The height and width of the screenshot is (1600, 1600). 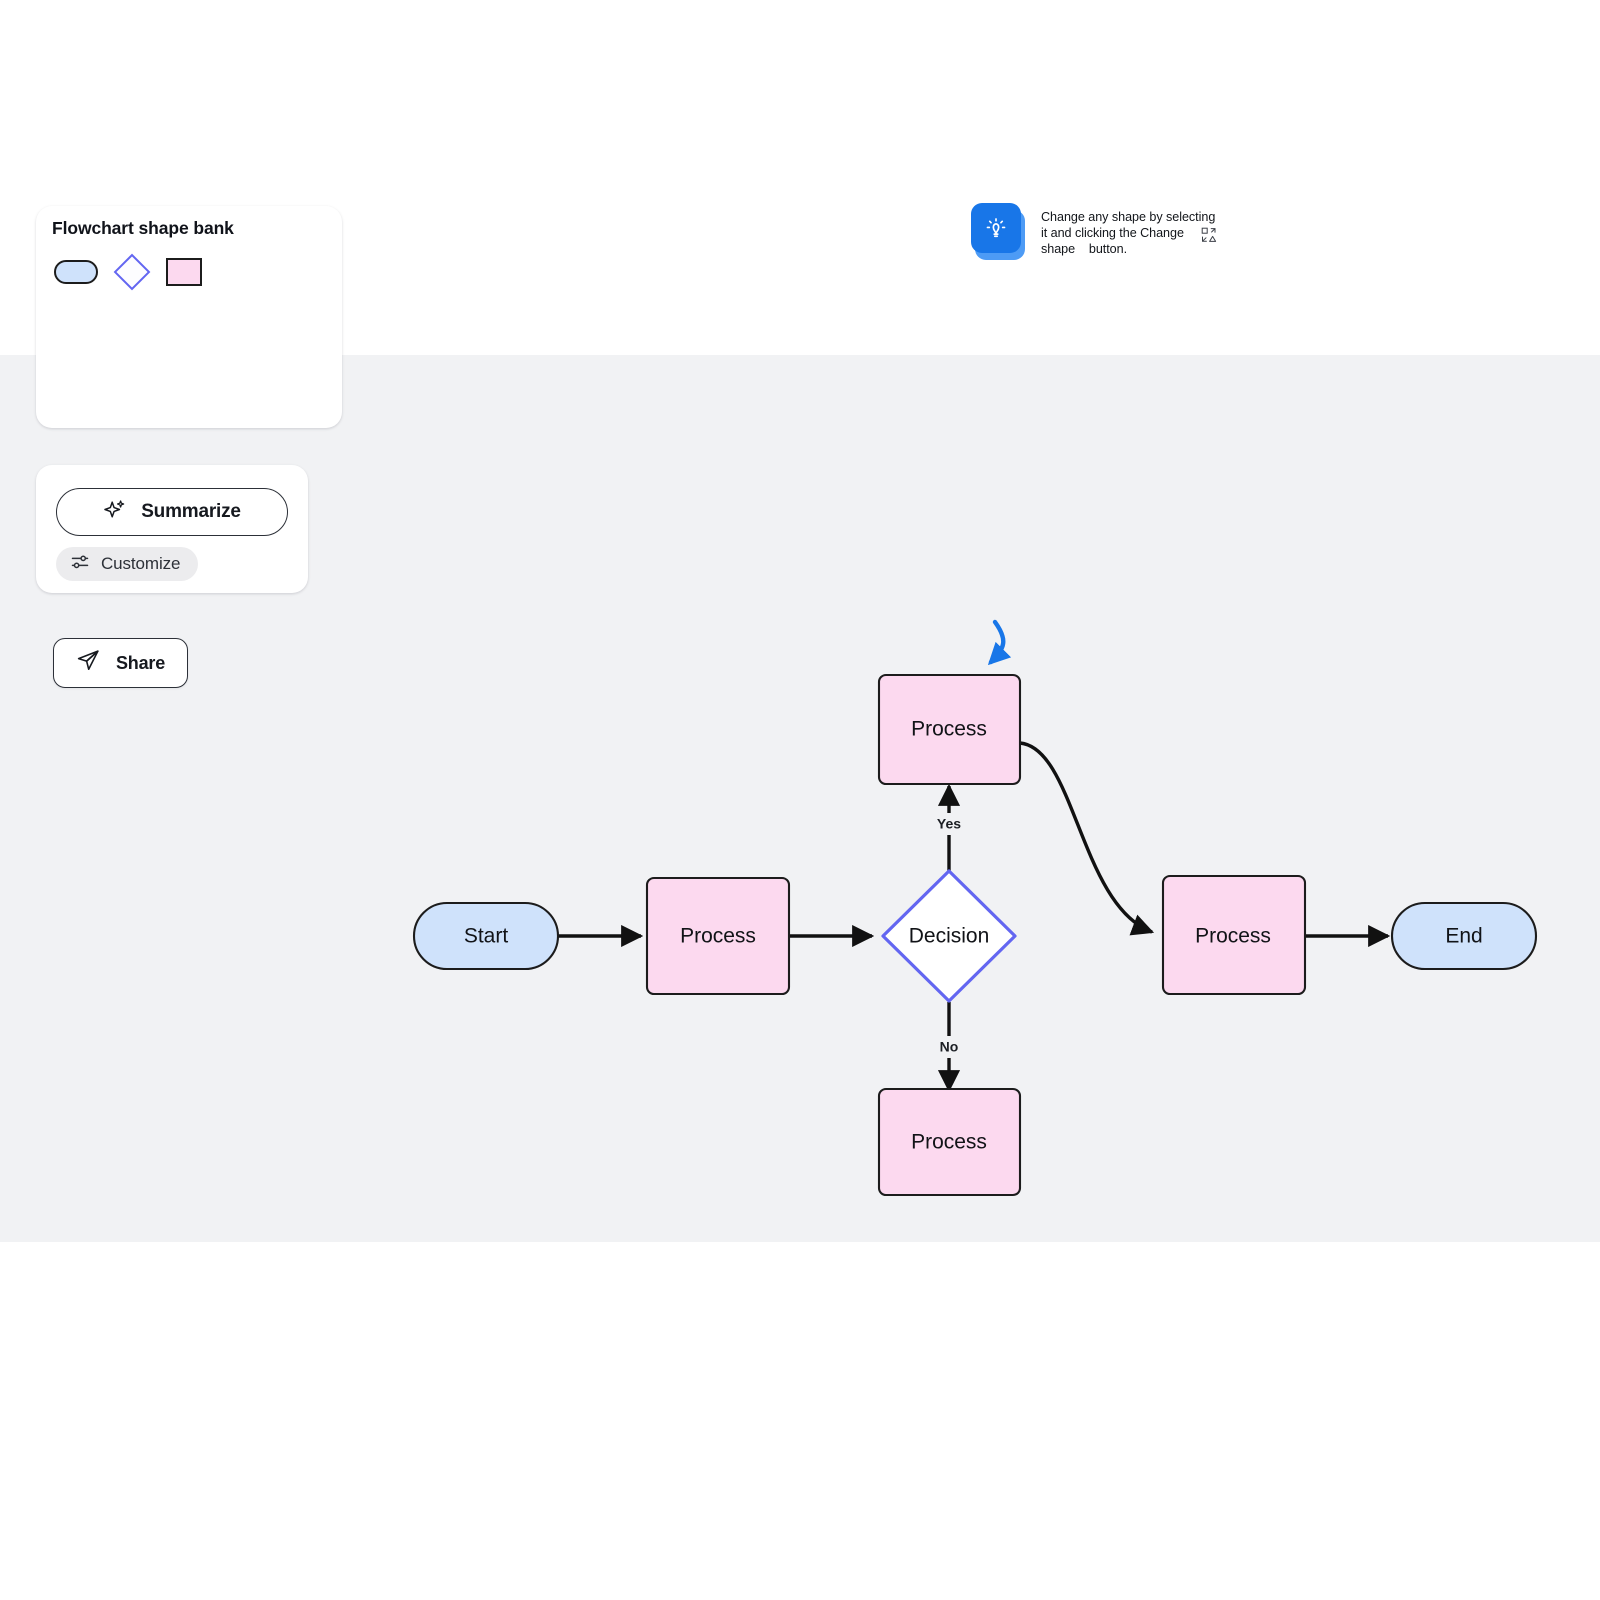 I want to click on shape-bank-items, so click(x=128, y=272).